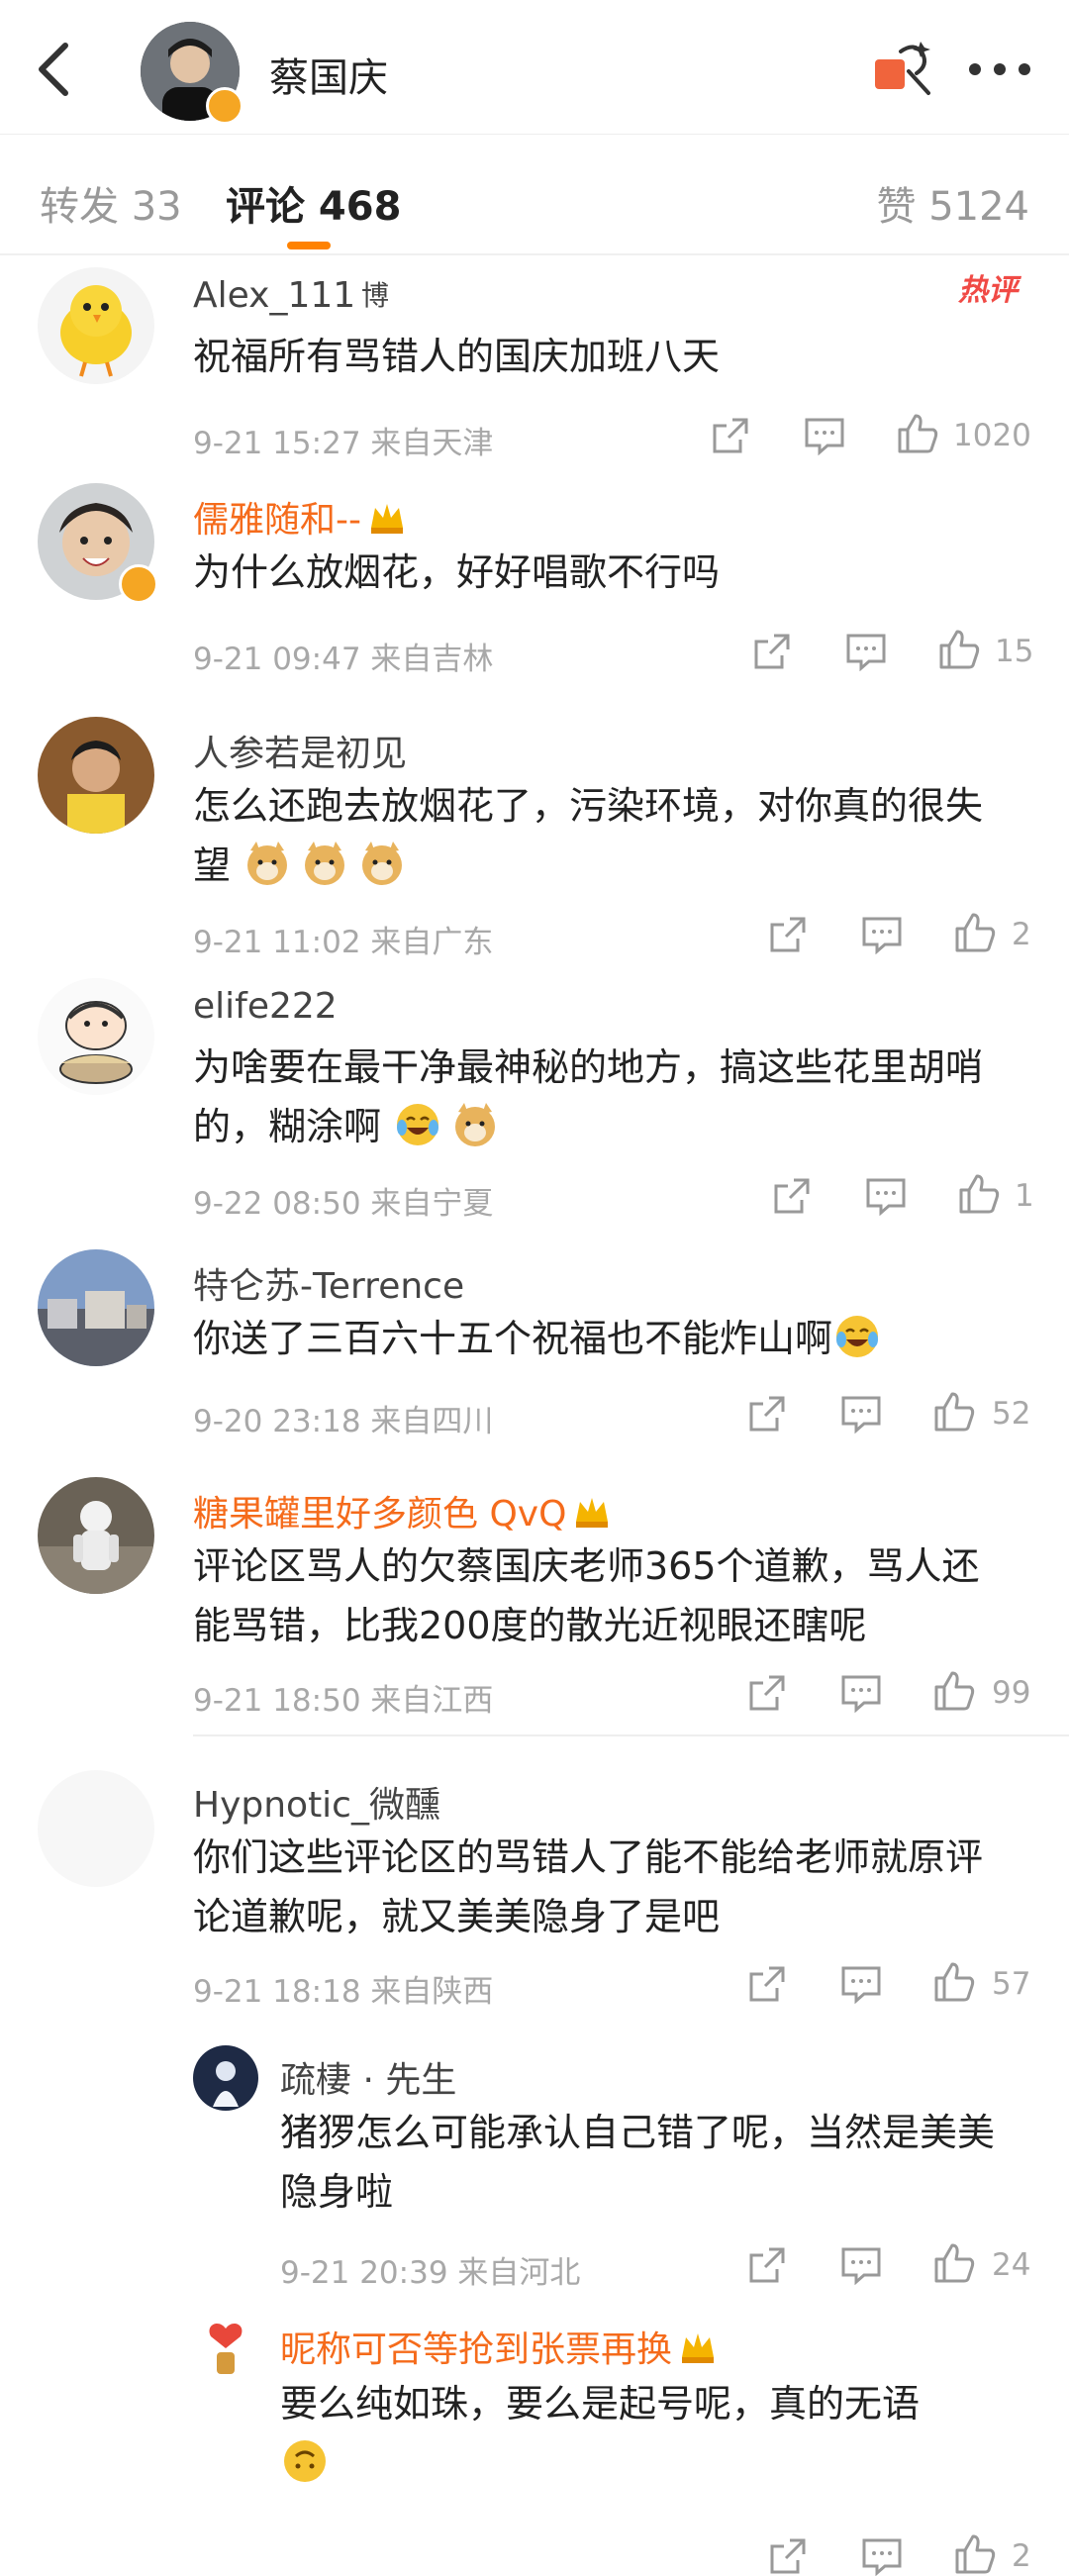 Image resolution: width=1069 pixels, height=2576 pixels. I want to click on comment-text: 为什么放烟花，好好唱歌不行吗, so click(457, 572).